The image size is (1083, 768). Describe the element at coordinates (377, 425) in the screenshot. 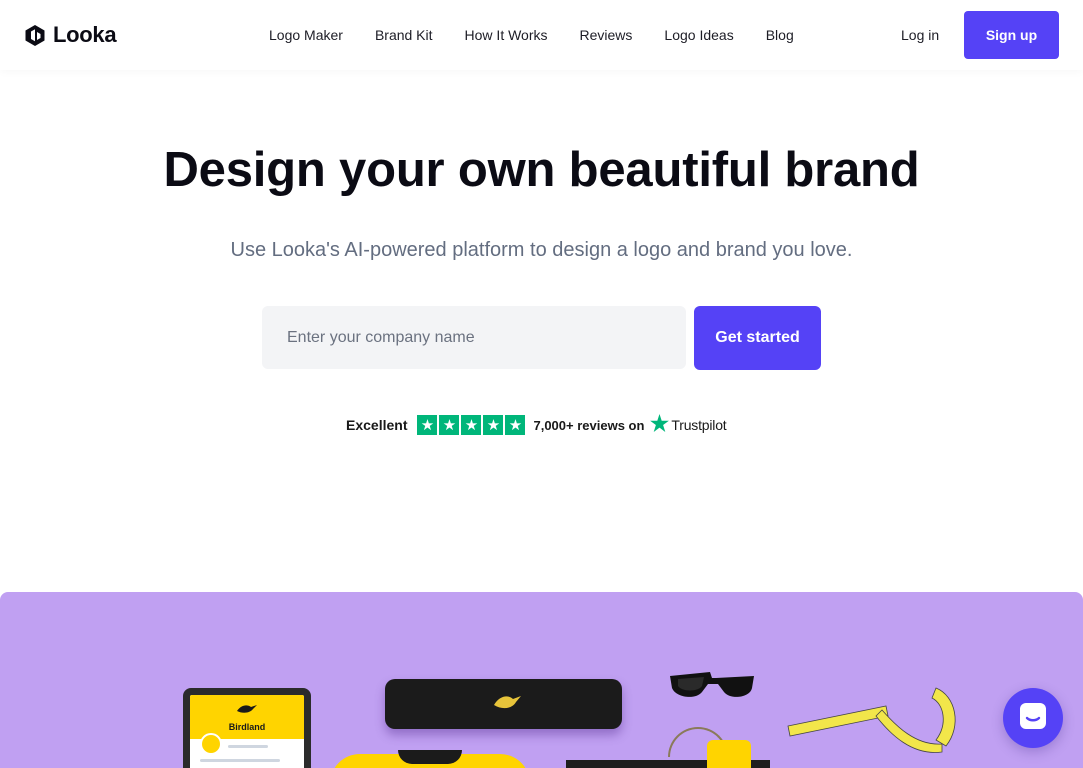

I see `trustpilot-rating-text: Excellent` at that location.